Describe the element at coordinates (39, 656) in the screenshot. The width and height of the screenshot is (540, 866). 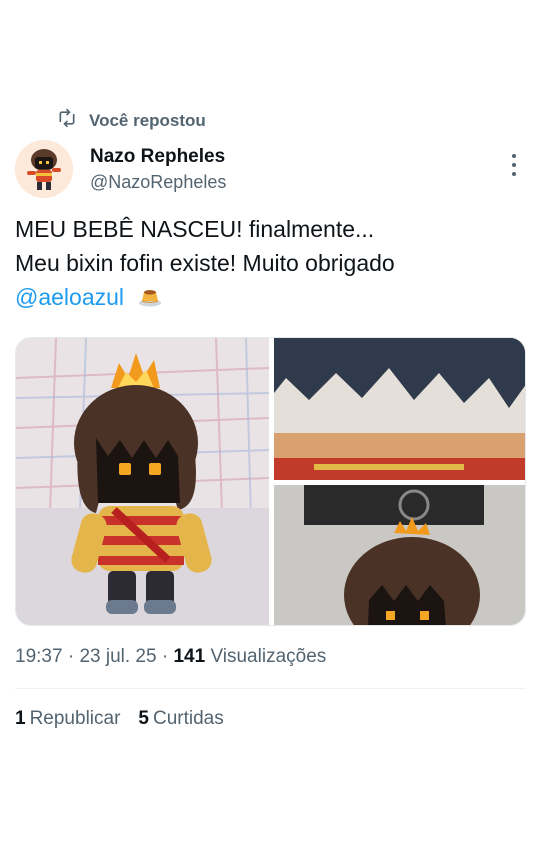
I see `tweet-time: 19:37` at that location.